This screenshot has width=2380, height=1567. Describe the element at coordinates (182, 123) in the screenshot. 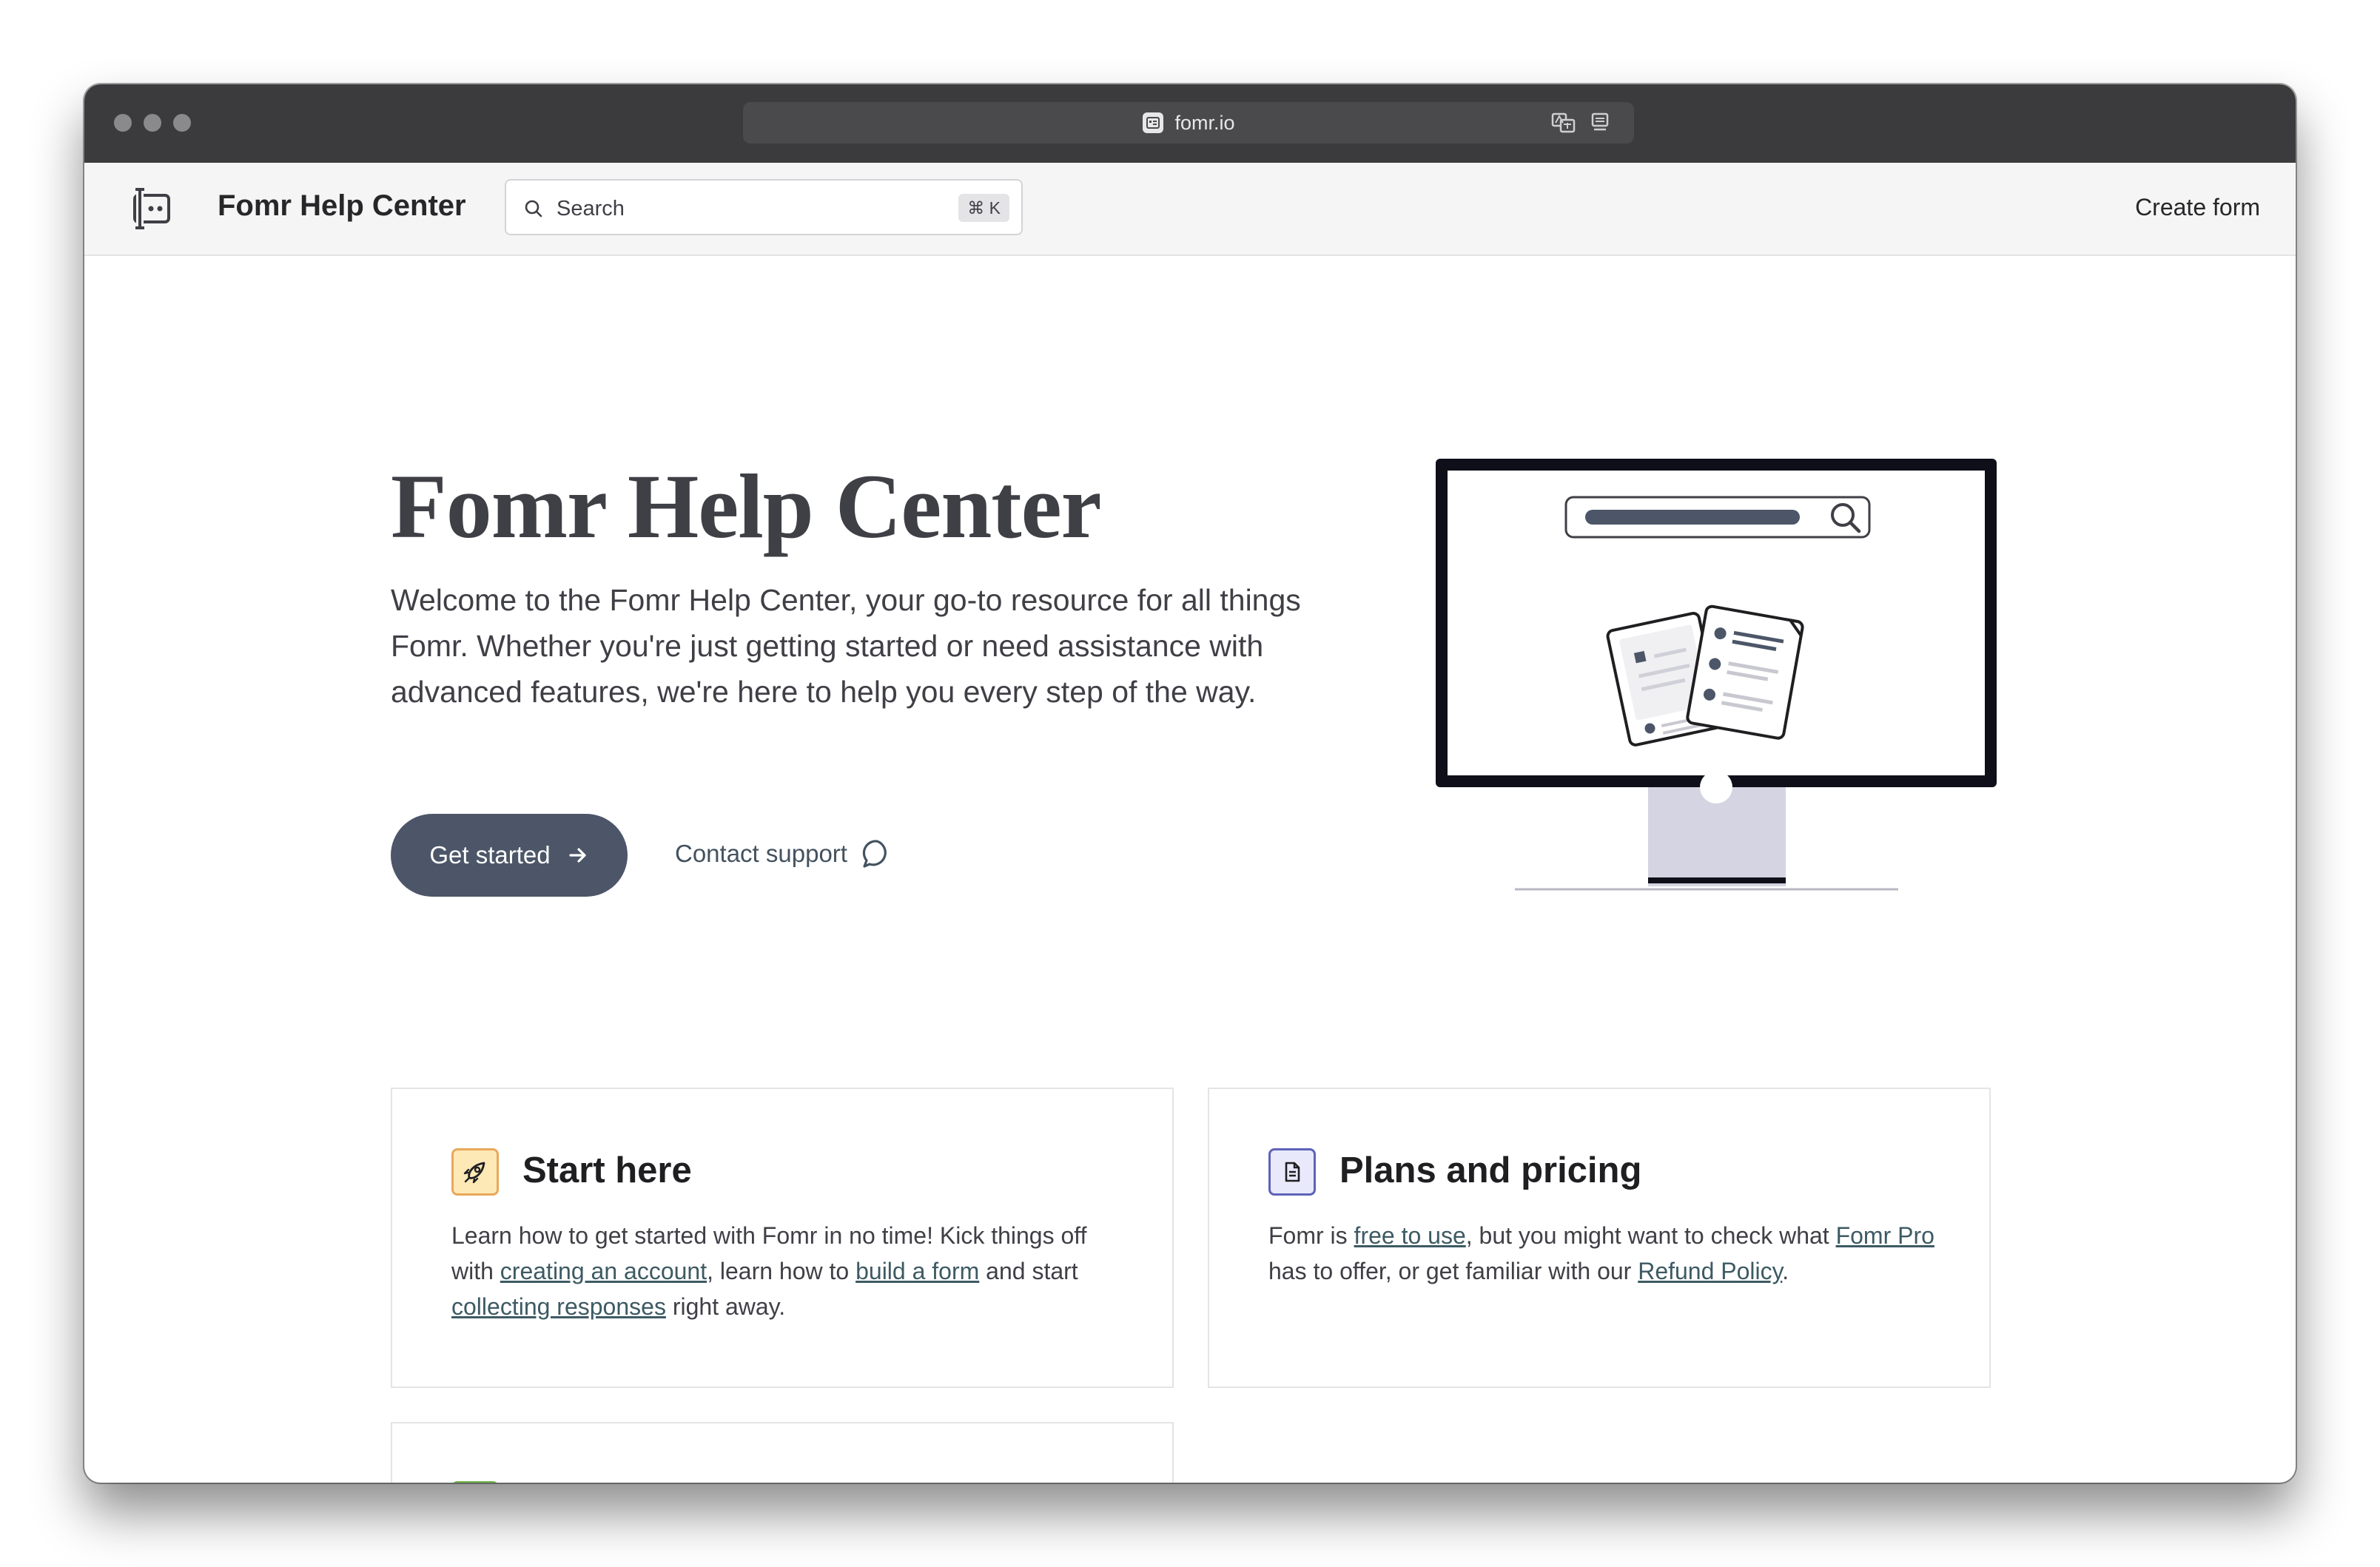

I see `maximize-window-button` at that location.